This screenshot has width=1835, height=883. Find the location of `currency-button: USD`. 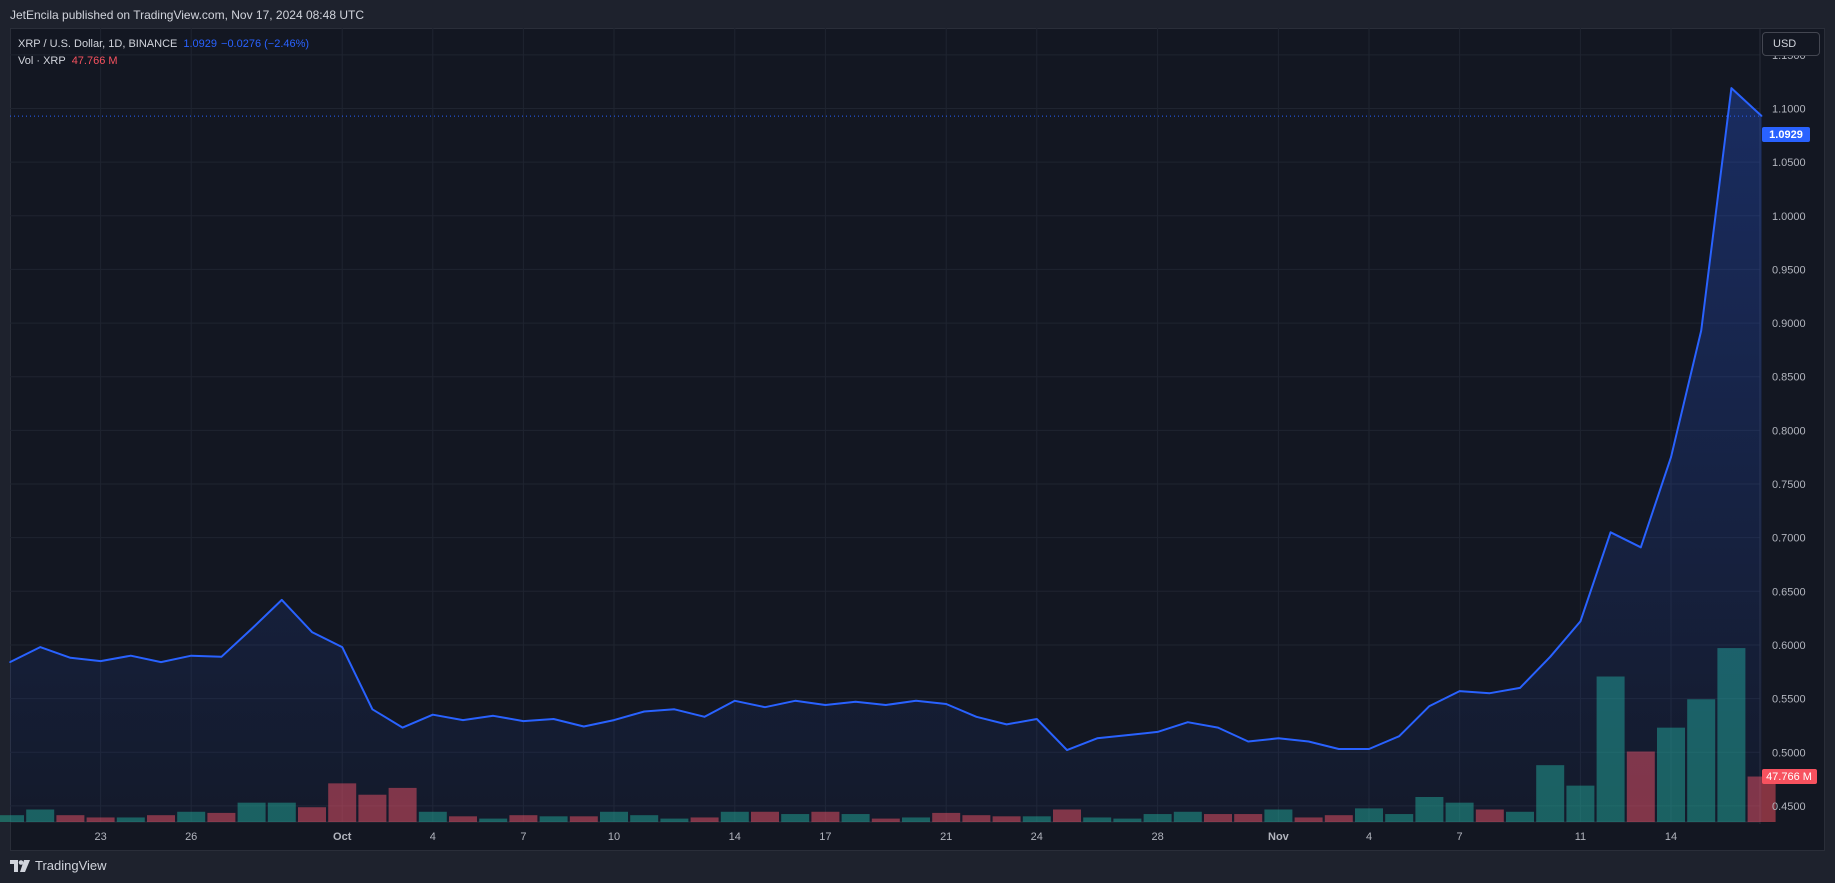

currency-button: USD is located at coordinates (1791, 44).